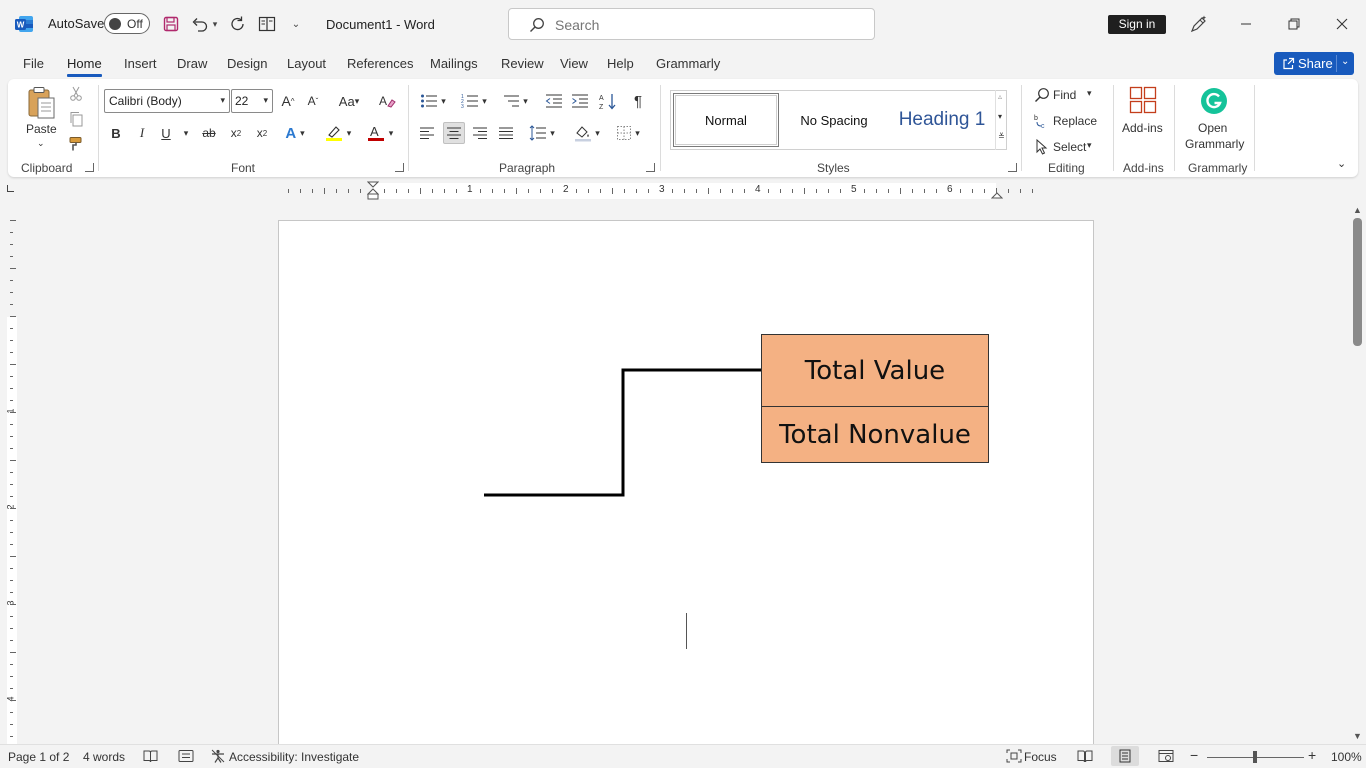 This screenshot has width=1366, height=768. What do you see at coordinates (1255, 757) in the screenshot?
I see `zoom-slider-thumb` at bounding box center [1255, 757].